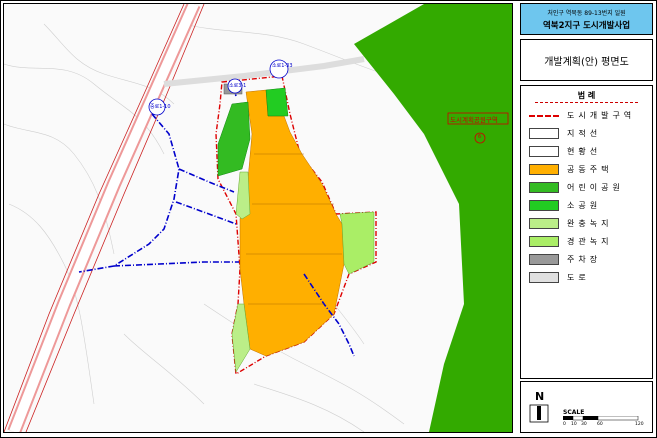  What do you see at coordinates (539, 413) in the screenshot?
I see `north-arrow-icon` at bounding box center [539, 413].